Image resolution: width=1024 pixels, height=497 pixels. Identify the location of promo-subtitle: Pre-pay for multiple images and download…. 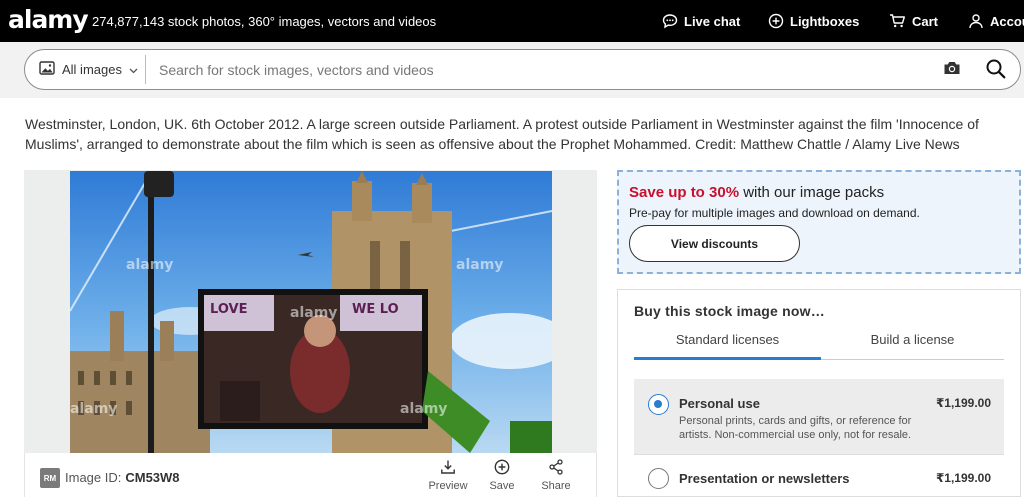
(774, 213).